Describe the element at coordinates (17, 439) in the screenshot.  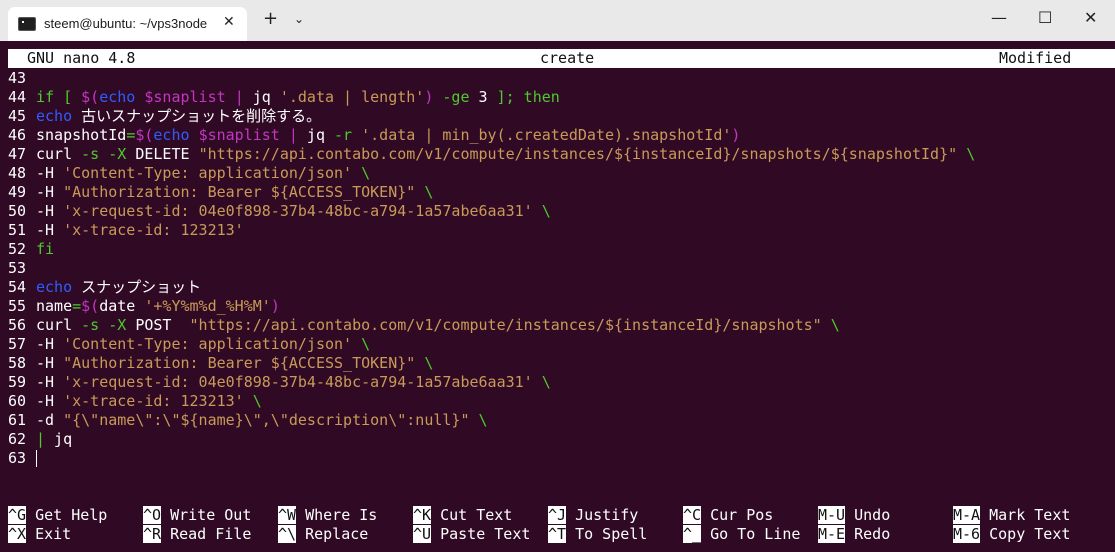
I see `line-number: 62` at that location.